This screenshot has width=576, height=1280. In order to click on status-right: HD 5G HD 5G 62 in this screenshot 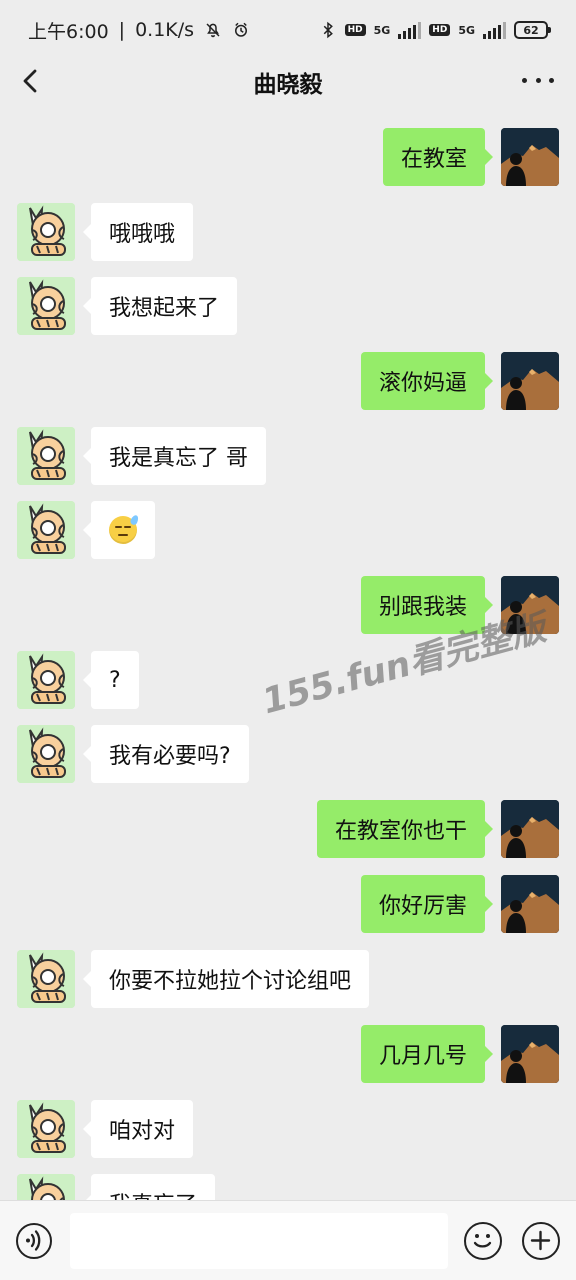, I will do `click(435, 30)`.